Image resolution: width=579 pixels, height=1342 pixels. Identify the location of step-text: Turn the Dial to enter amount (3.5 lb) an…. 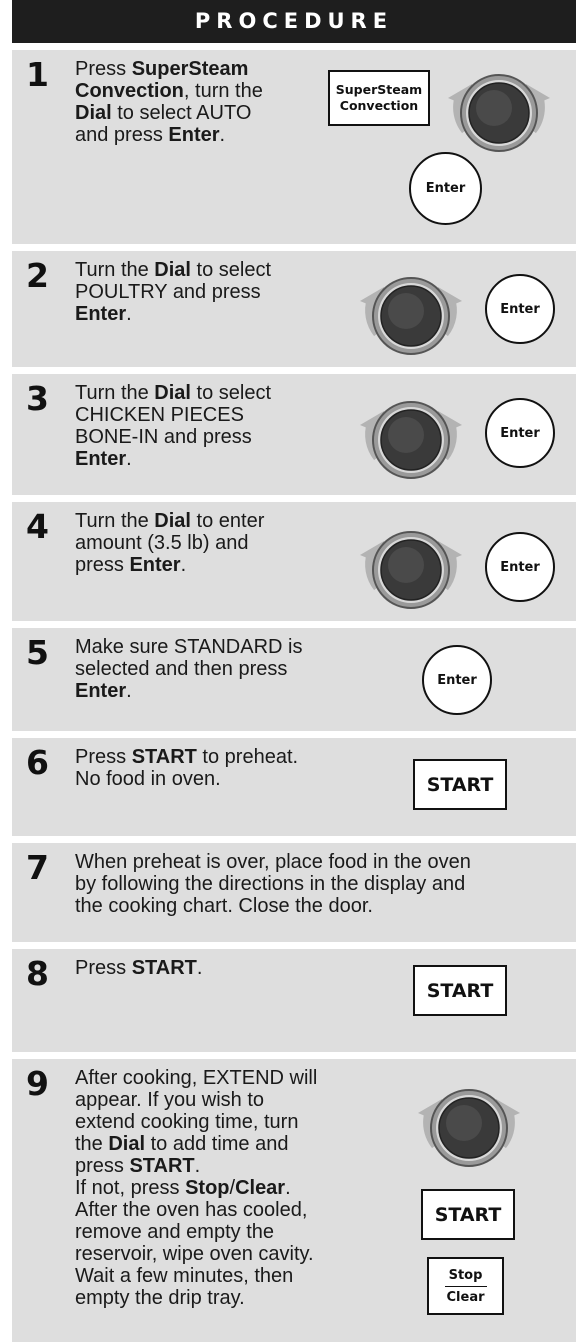
(195, 543).